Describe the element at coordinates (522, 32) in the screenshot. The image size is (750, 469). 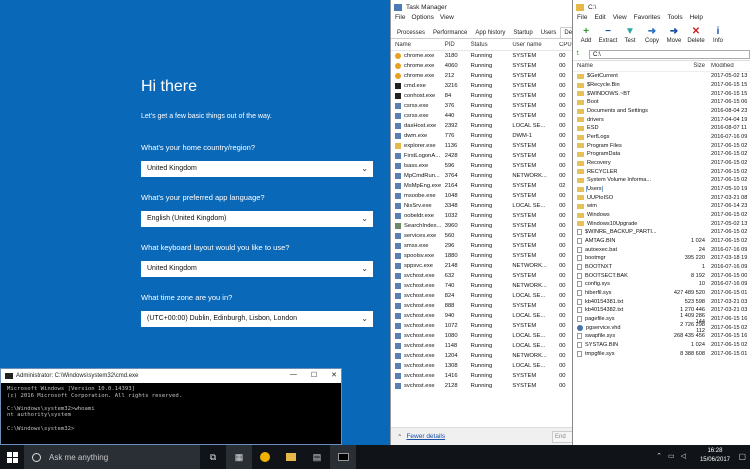
I see `tab-startup: Startup` at that location.